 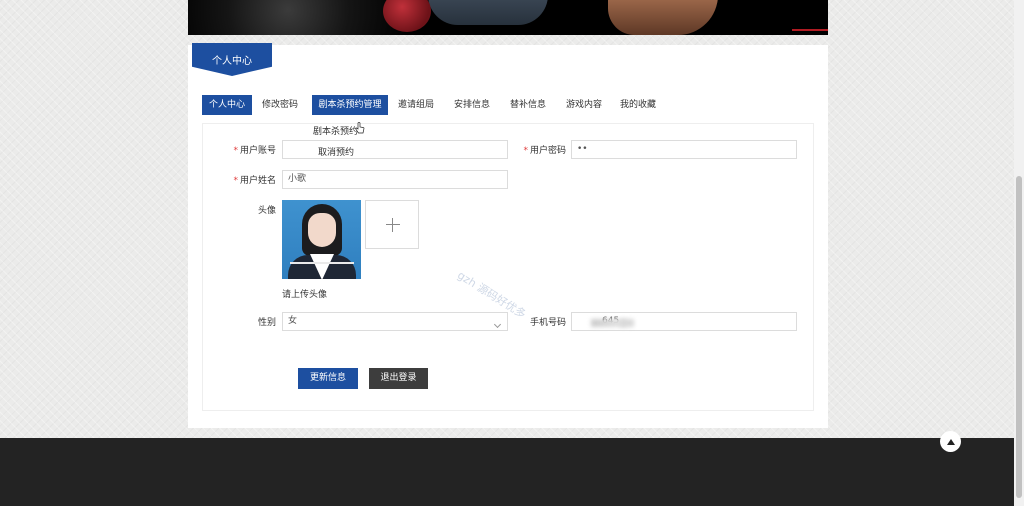 What do you see at coordinates (584, 105) in the screenshot?
I see `tab-game-content: 游戏内容` at bounding box center [584, 105].